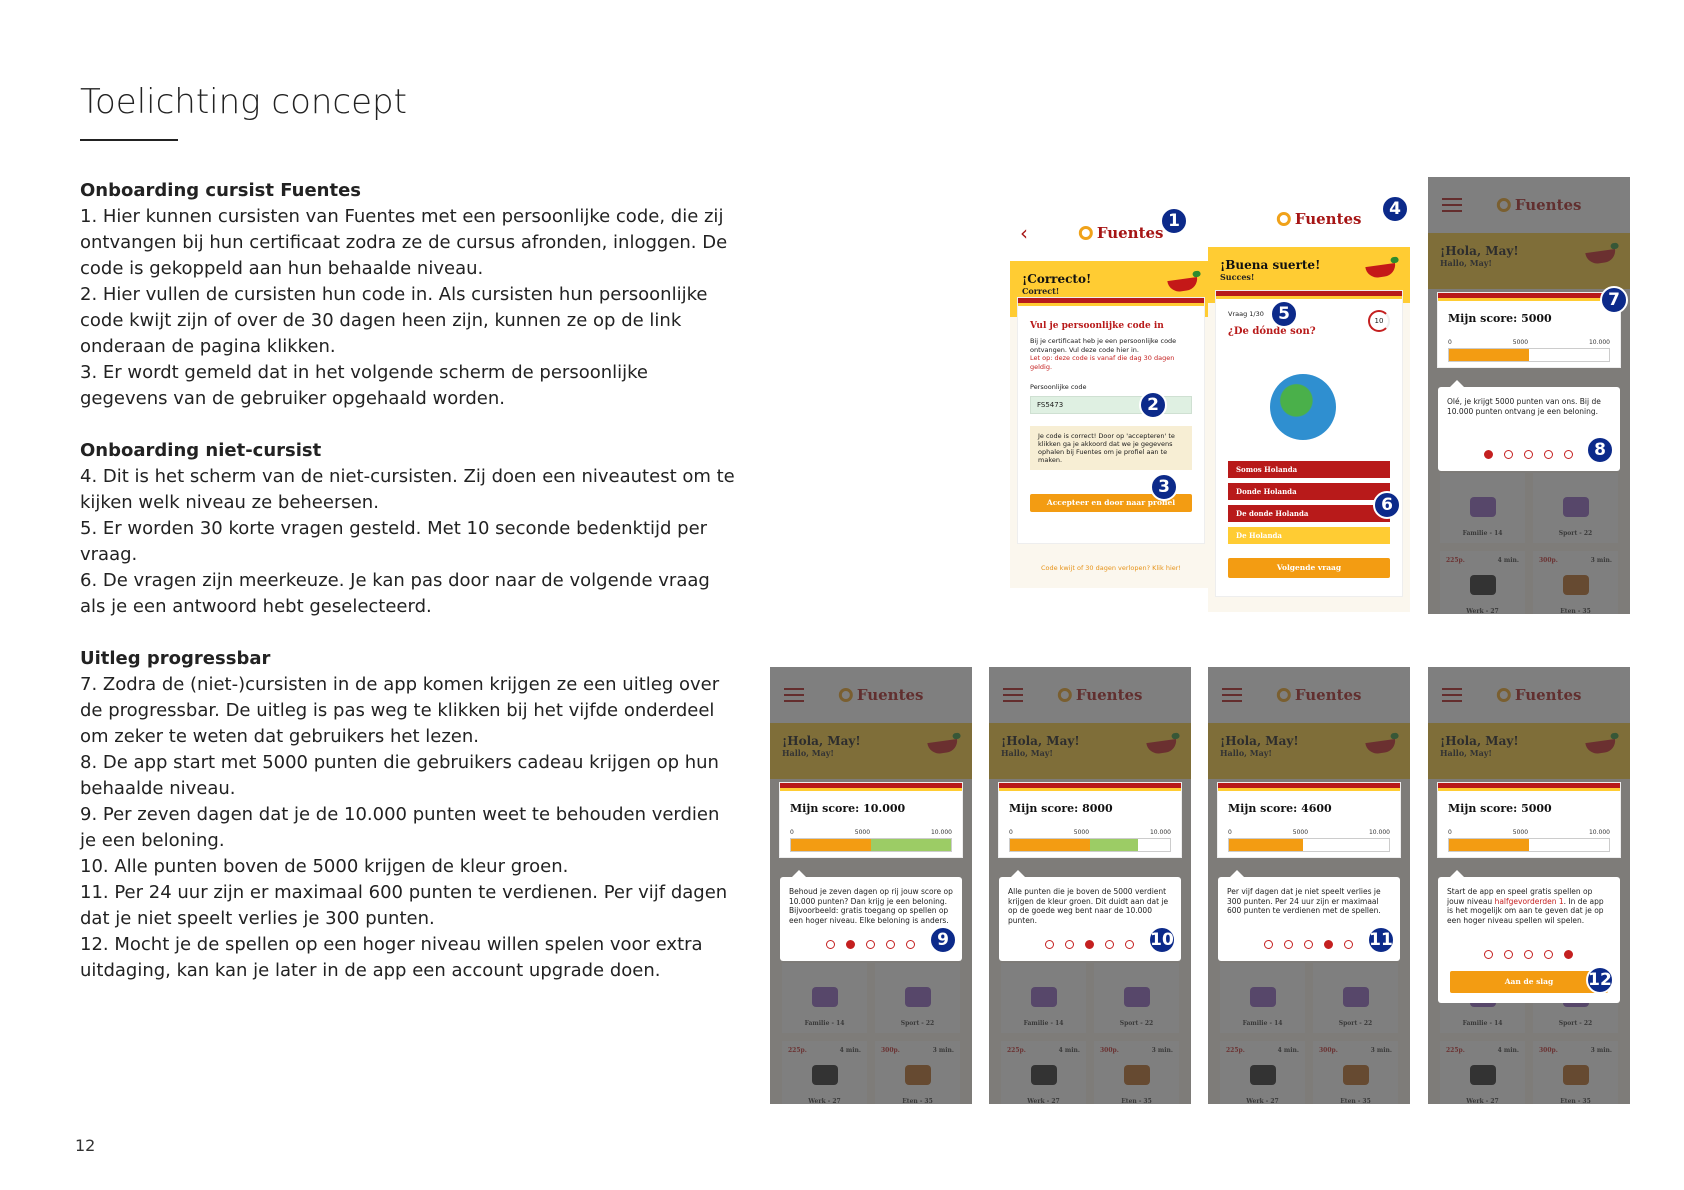  What do you see at coordinates (1284, 314) in the screenshot?
I see `step-badge: 5` at bounding box center [1284, 314].